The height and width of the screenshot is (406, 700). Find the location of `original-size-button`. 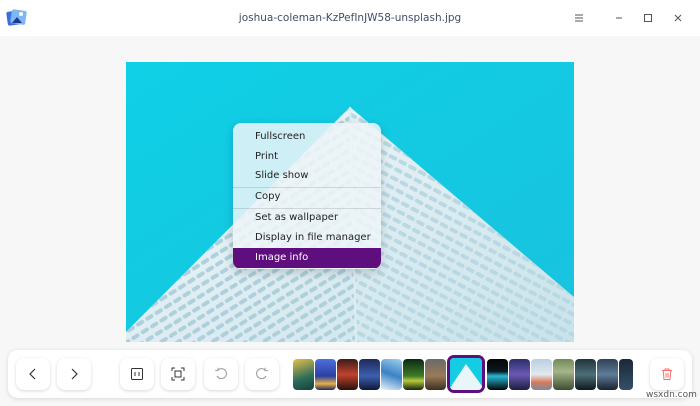

original-size-button is located at coordinates (137, 374).